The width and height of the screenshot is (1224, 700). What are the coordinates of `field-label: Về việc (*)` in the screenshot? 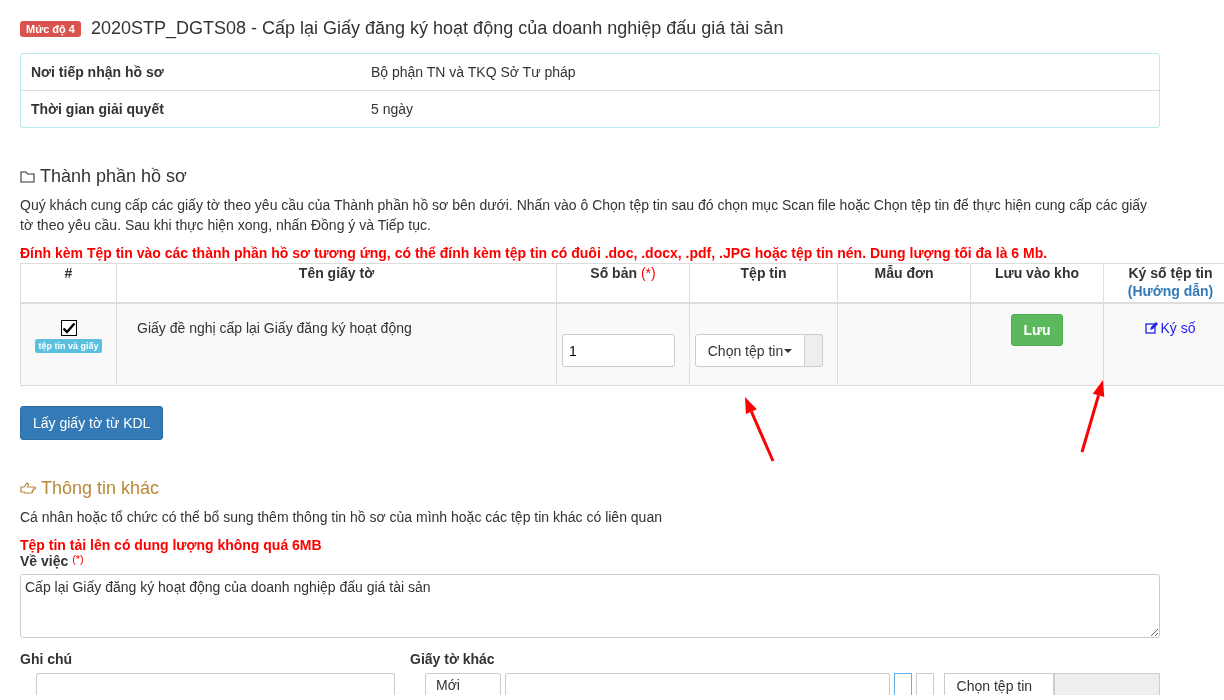 It's located at (52, 561).